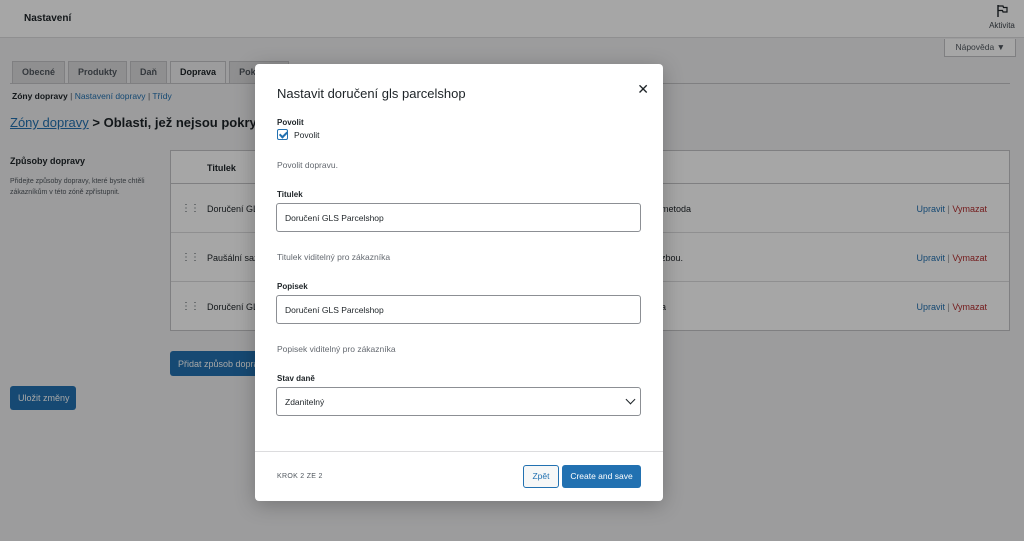 The width and height of the screenshot is (1024, 541). Describe the element at coordinates (458, 401) in the screenshot. I see `tax-status-select: Zdanitelný` at that location.